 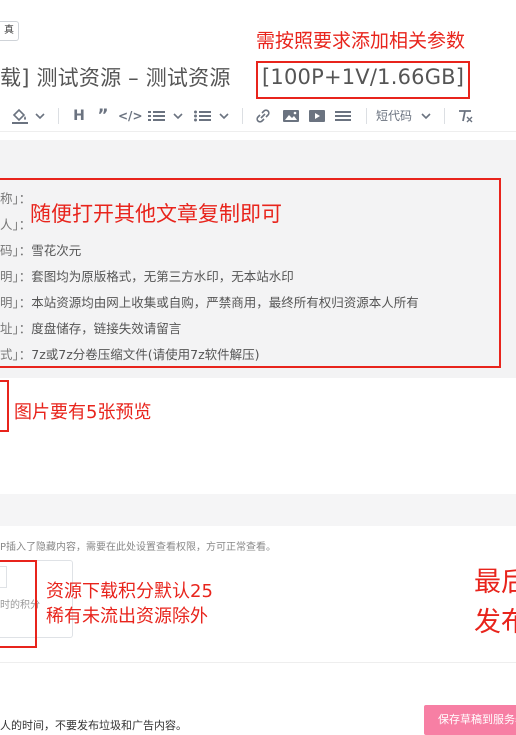 I want to click on preview-highlight-box, so click(x=4, y=406).